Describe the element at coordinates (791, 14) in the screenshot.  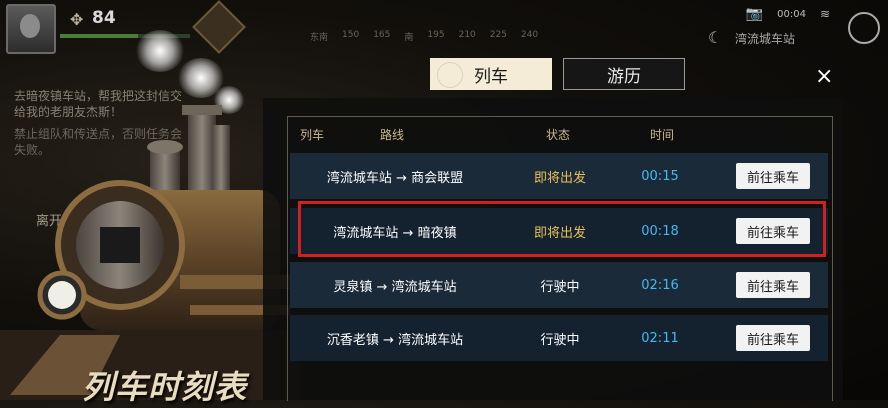
I see `clock: 00:04` at that location.